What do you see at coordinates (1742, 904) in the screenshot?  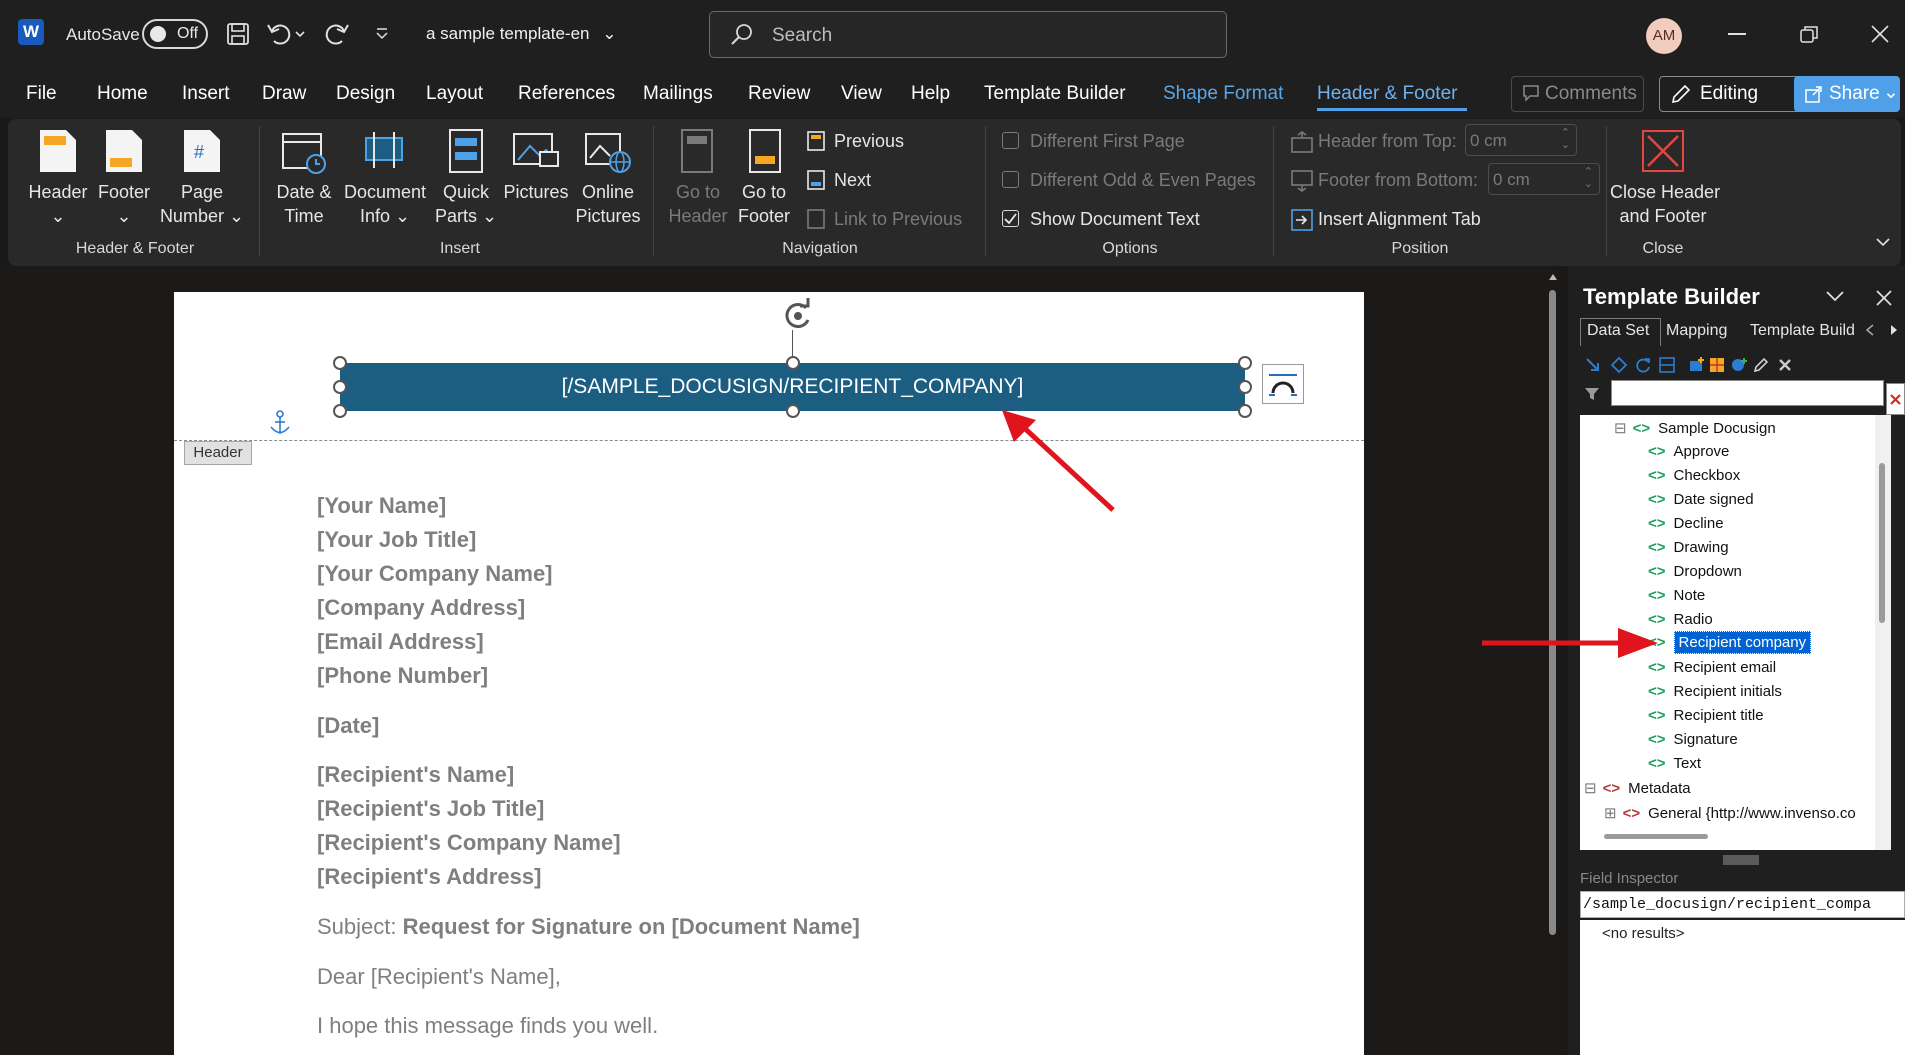 I see `xpath-field: /sample_docusign/recipient_compa` at bounding box center [1742, 904].